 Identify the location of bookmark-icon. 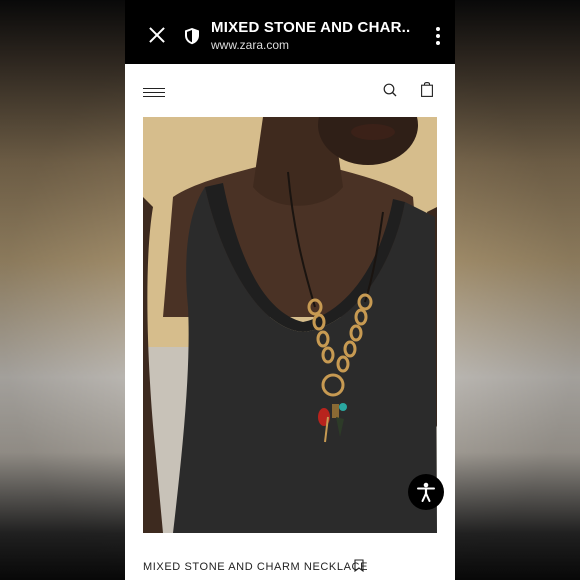
(359, 565).